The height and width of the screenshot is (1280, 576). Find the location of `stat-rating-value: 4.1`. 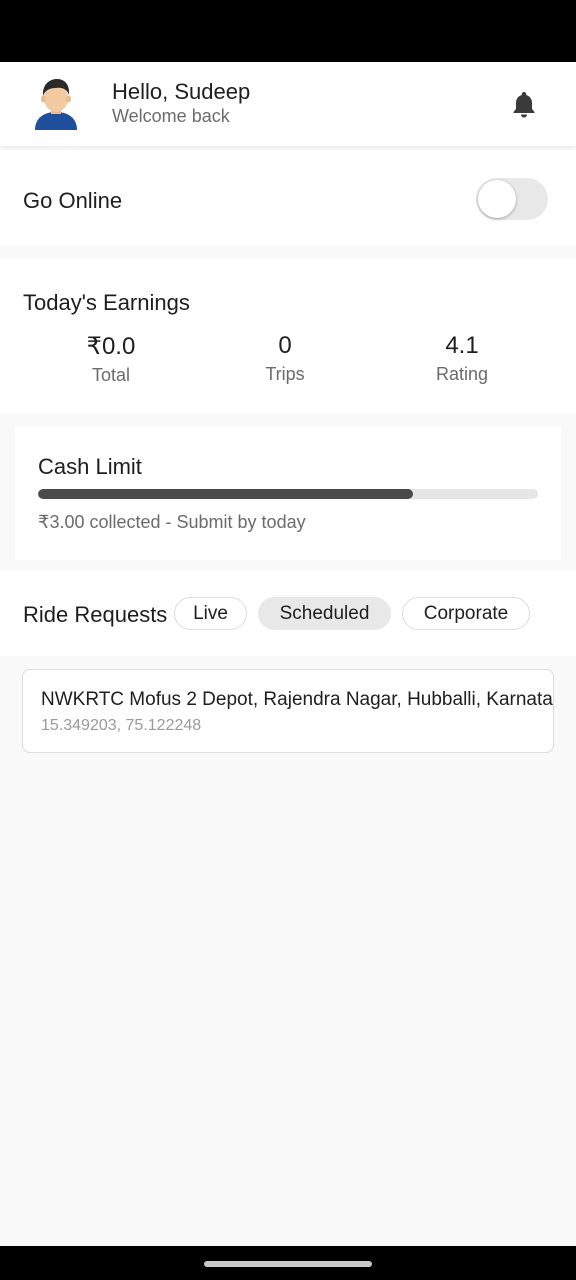

stat-rating-value: 4.1 is located at coordinates (462, 345).